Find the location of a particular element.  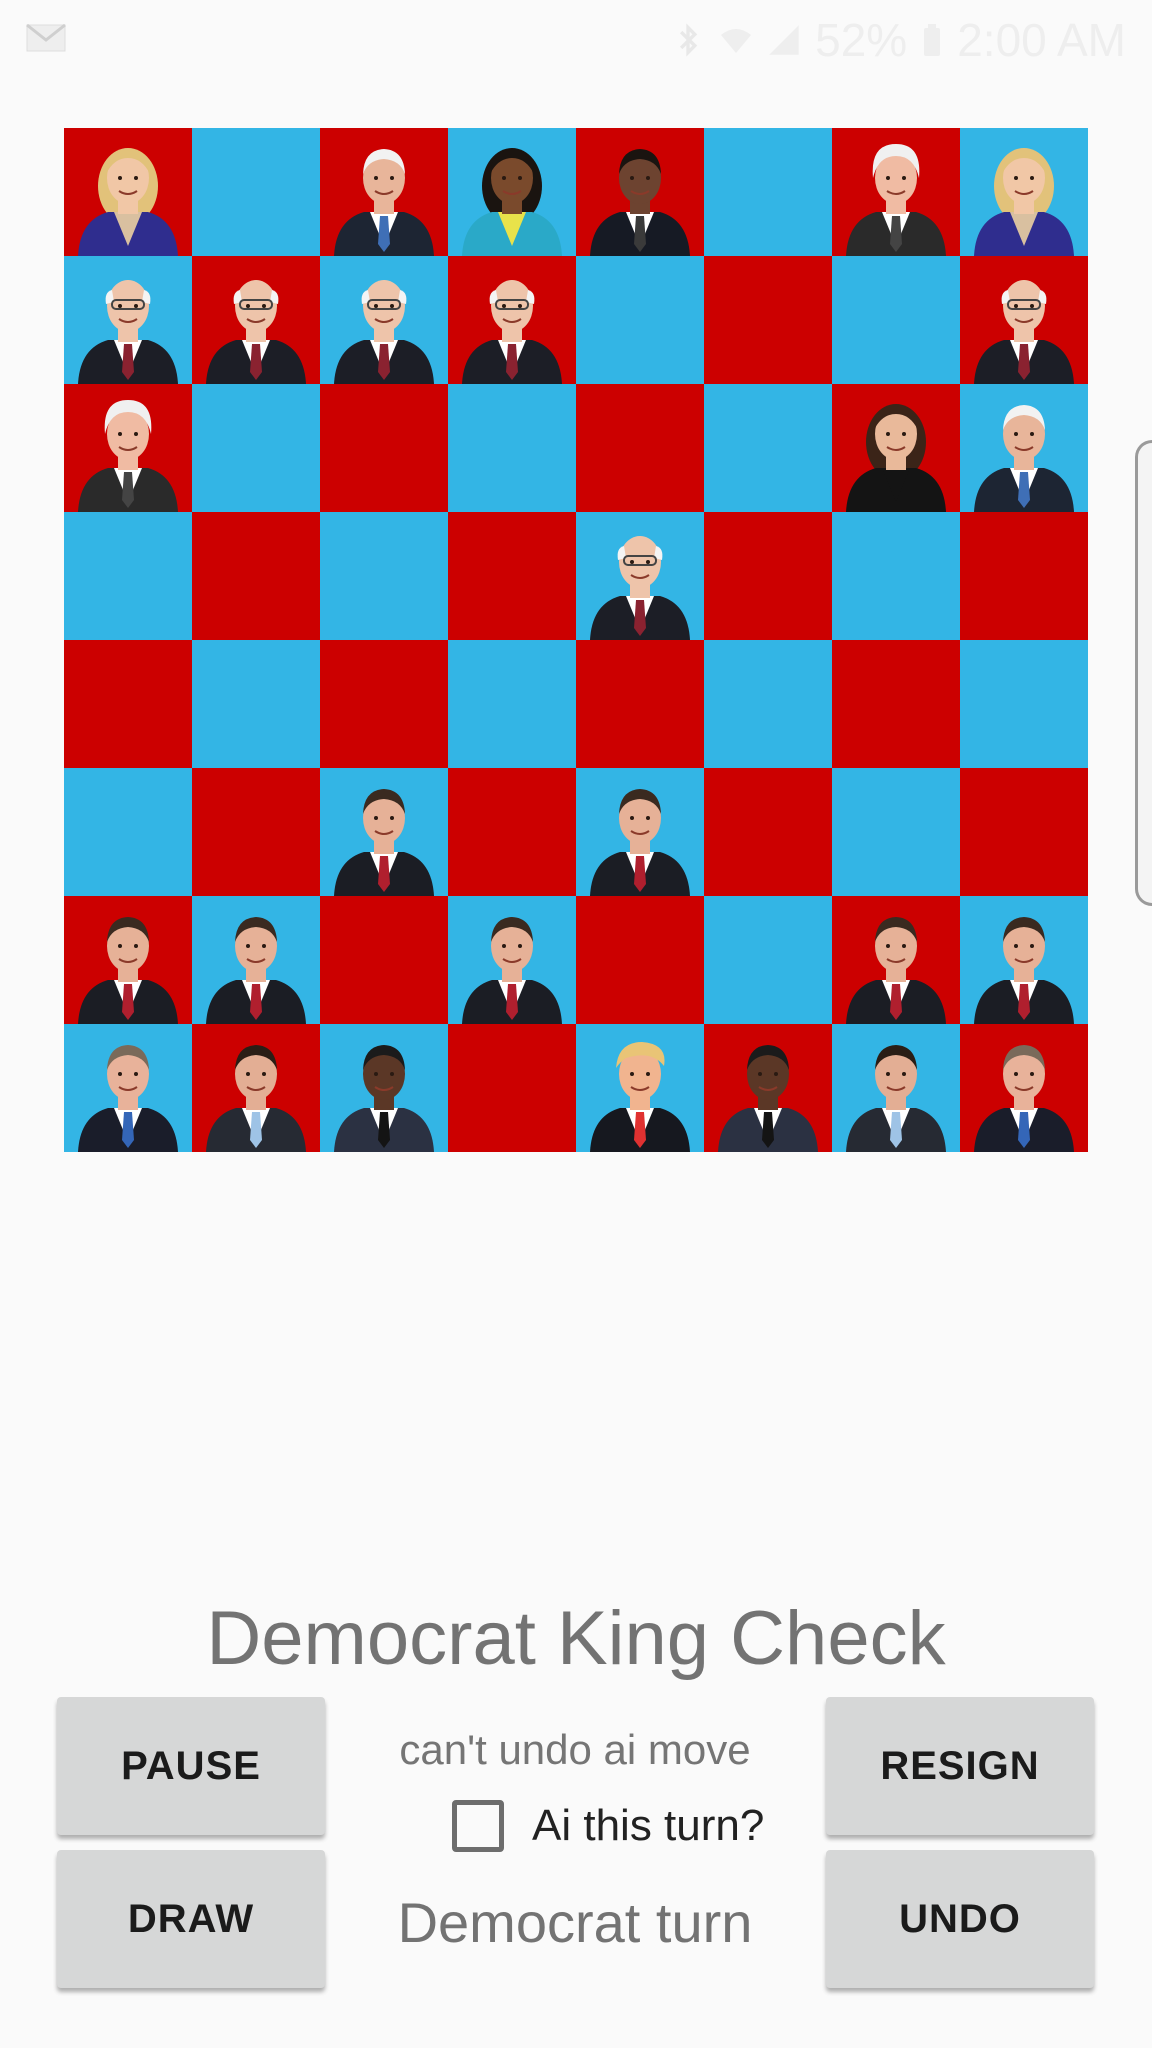

resign-button: RESIGN is located at coordinates (960, 1766).